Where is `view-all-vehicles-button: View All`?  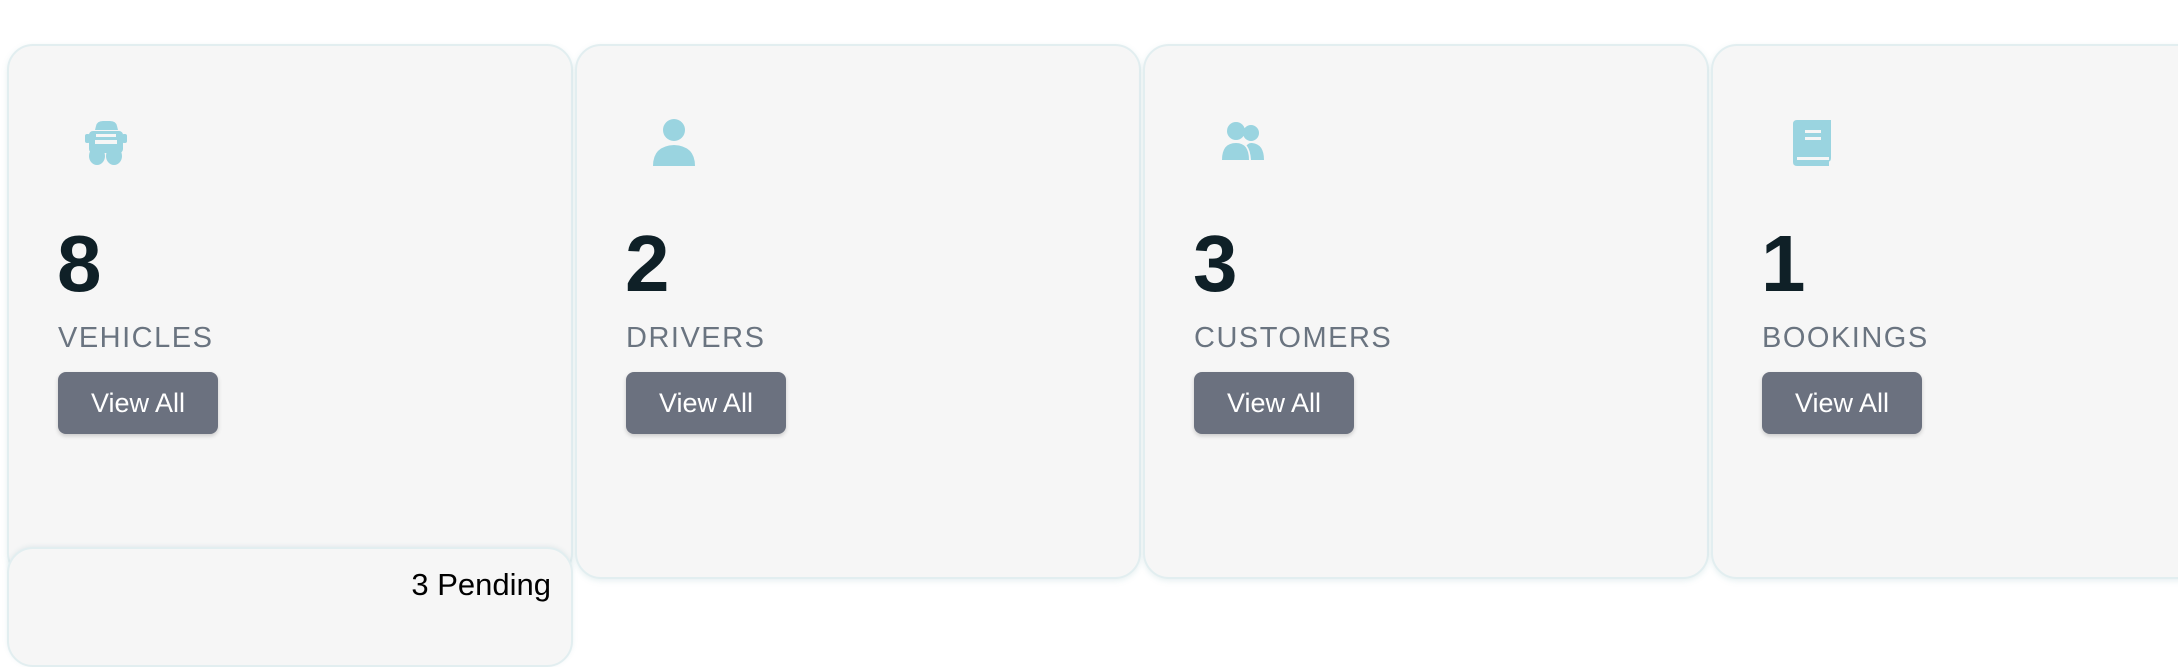
view-all-vehicles-button: View All is located at coordinates (138, 403).